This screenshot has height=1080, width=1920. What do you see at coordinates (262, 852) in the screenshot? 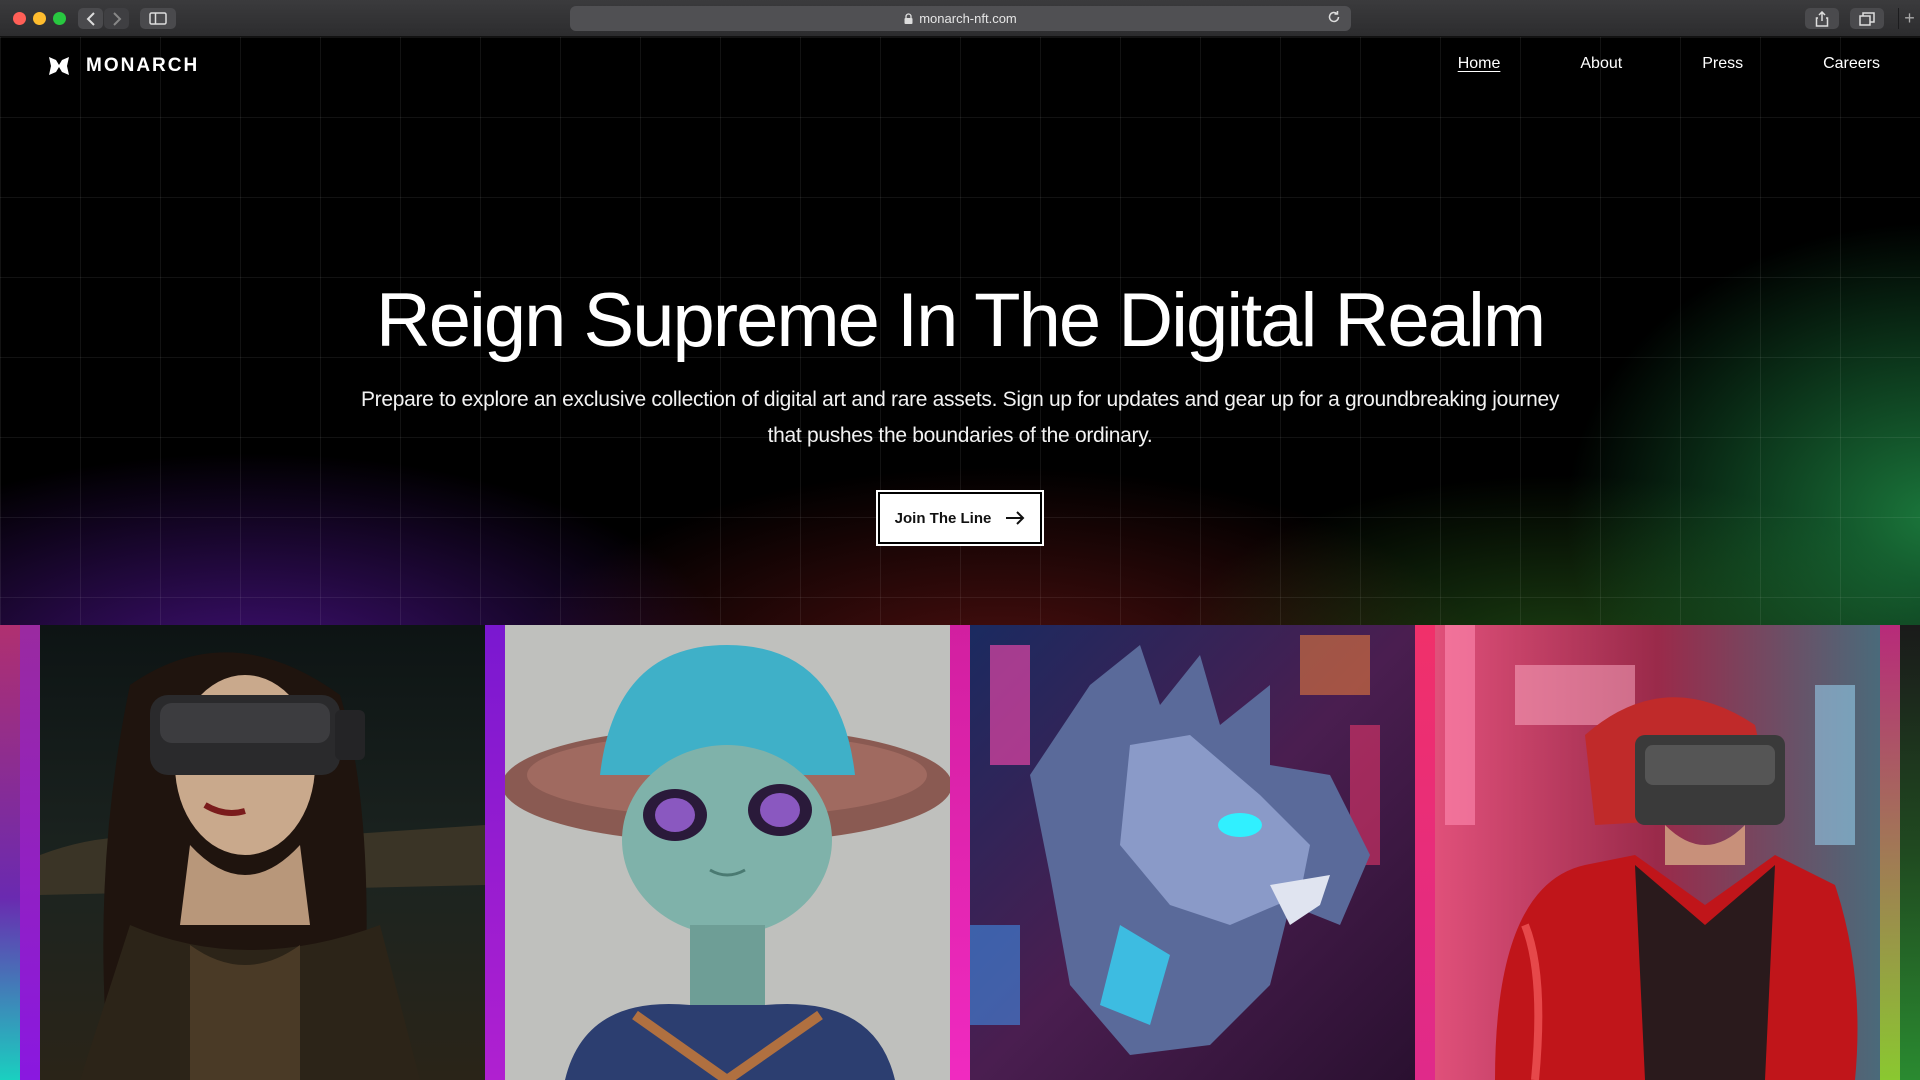
I see `vr-woman-portrait-image` at bounding box center [262, 852].